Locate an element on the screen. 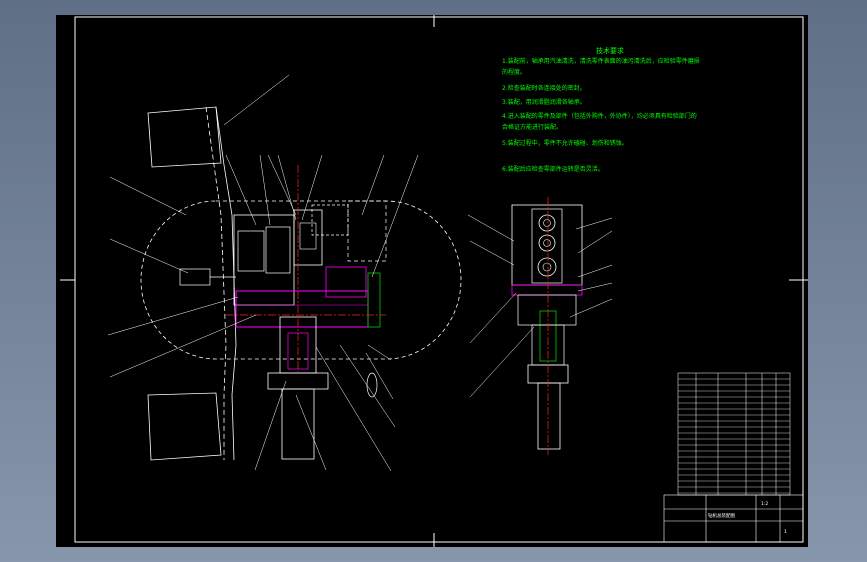 This screenshot has width=867, height=562. drawing-name: 钻机总装配图 is located at coordinates (721, 515).